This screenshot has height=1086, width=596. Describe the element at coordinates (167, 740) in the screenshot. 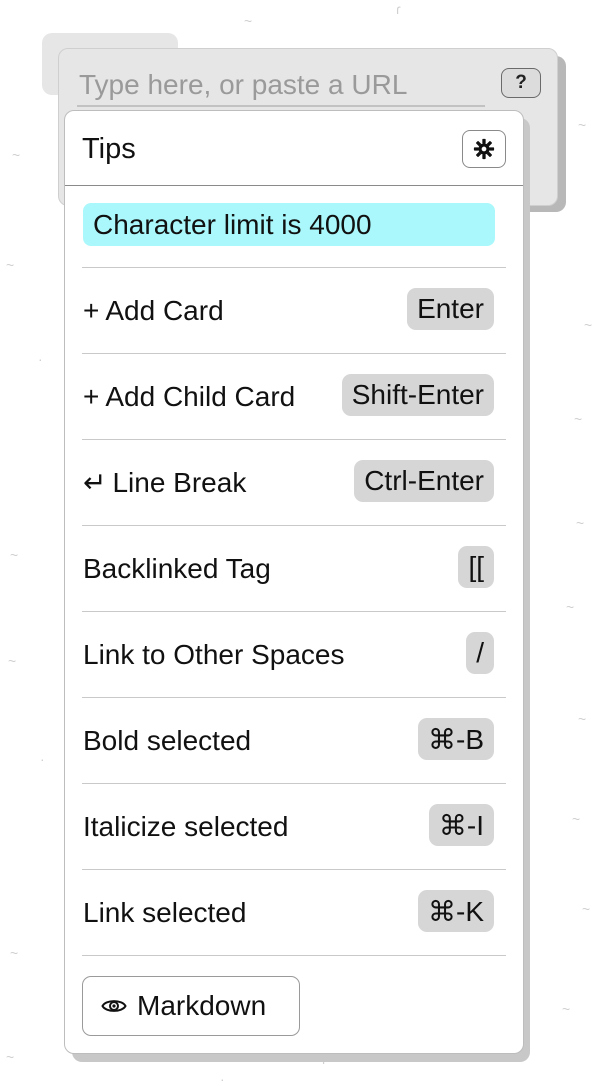

I see `tip-label: Bold selected` at that location.